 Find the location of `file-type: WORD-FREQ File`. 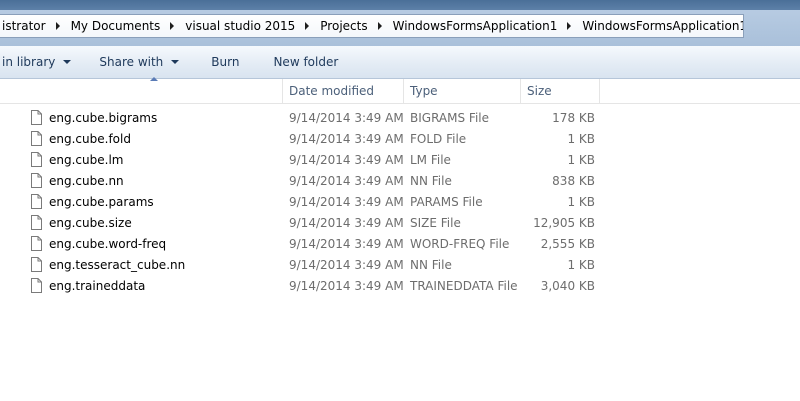

file-type: WORD-FREQ File is located at coordinates (460, 244).